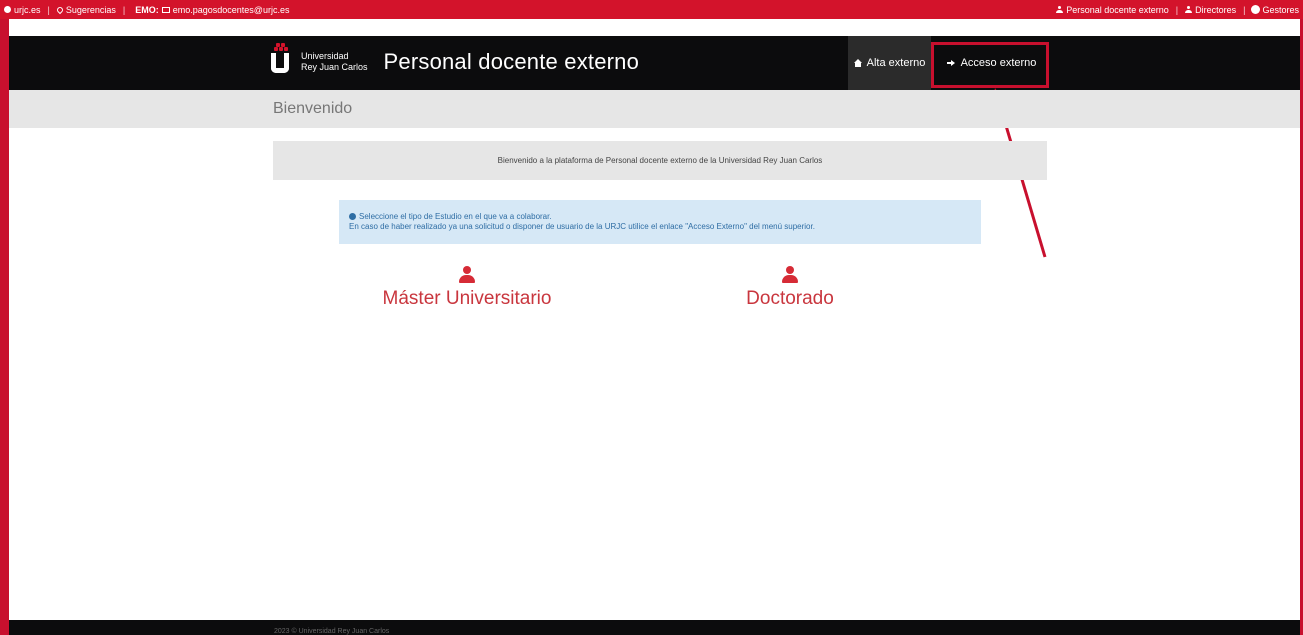 Image resolution: width=1303 pixels, height=635 pixels. I want to click on master-universitario-label: Máster Universitario, so click(467, 298).